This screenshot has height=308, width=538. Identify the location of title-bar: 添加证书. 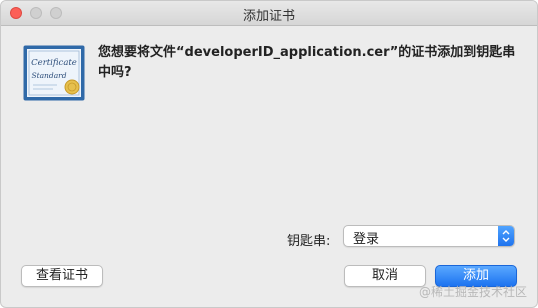
(269, 13).